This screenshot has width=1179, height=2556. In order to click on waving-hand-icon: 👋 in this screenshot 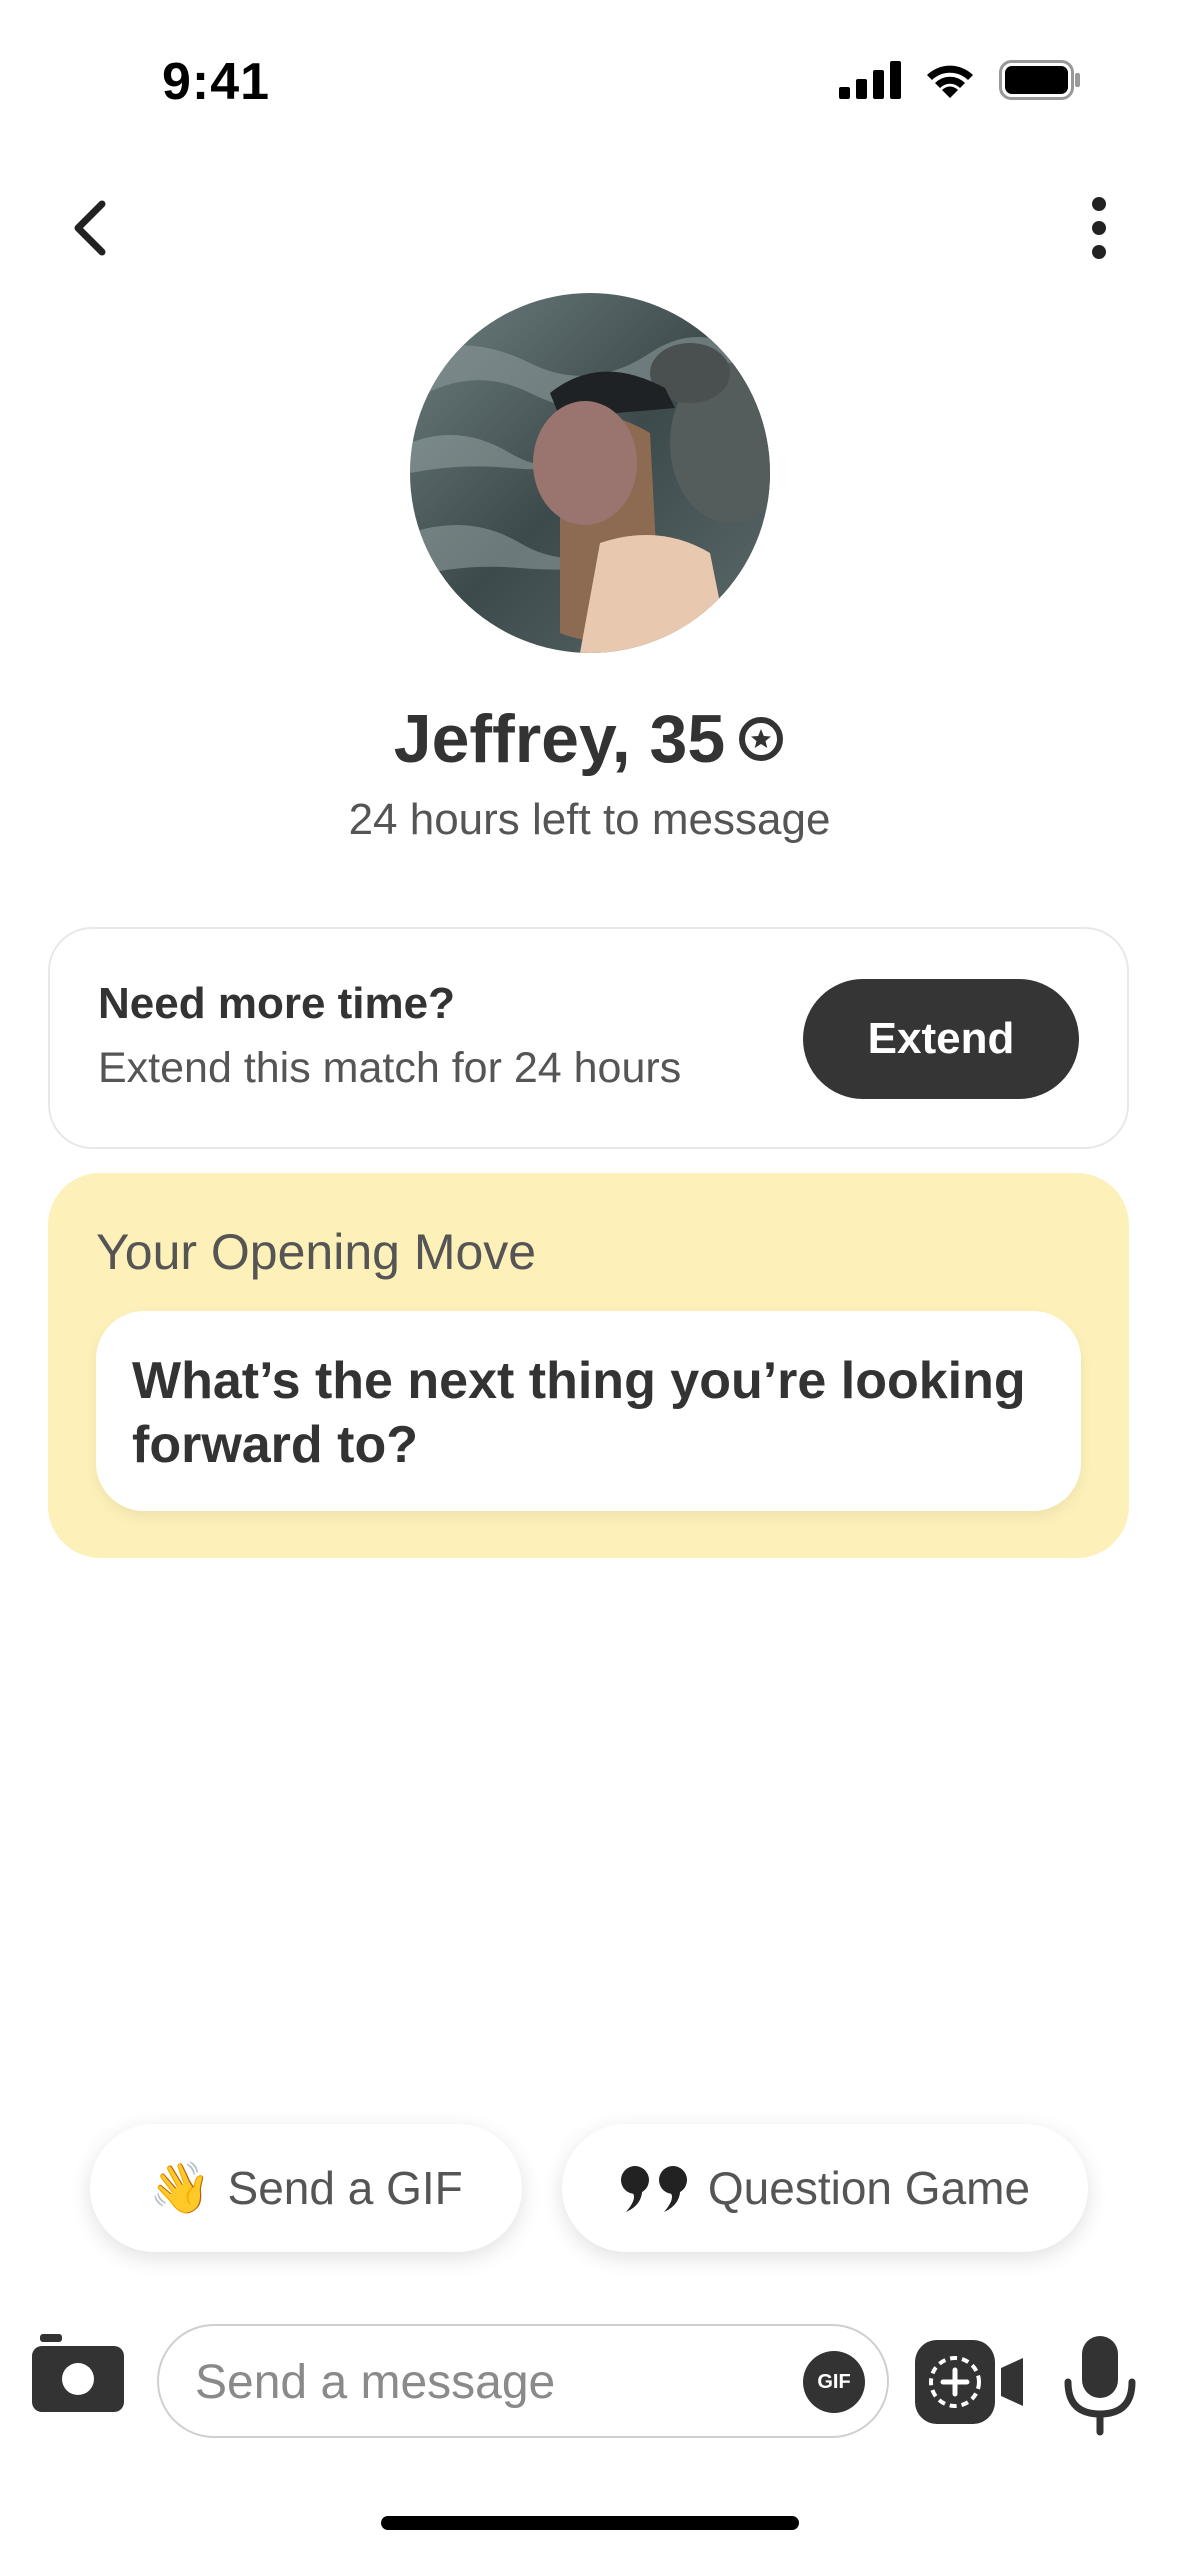, I will do `click(180, 2187)`.